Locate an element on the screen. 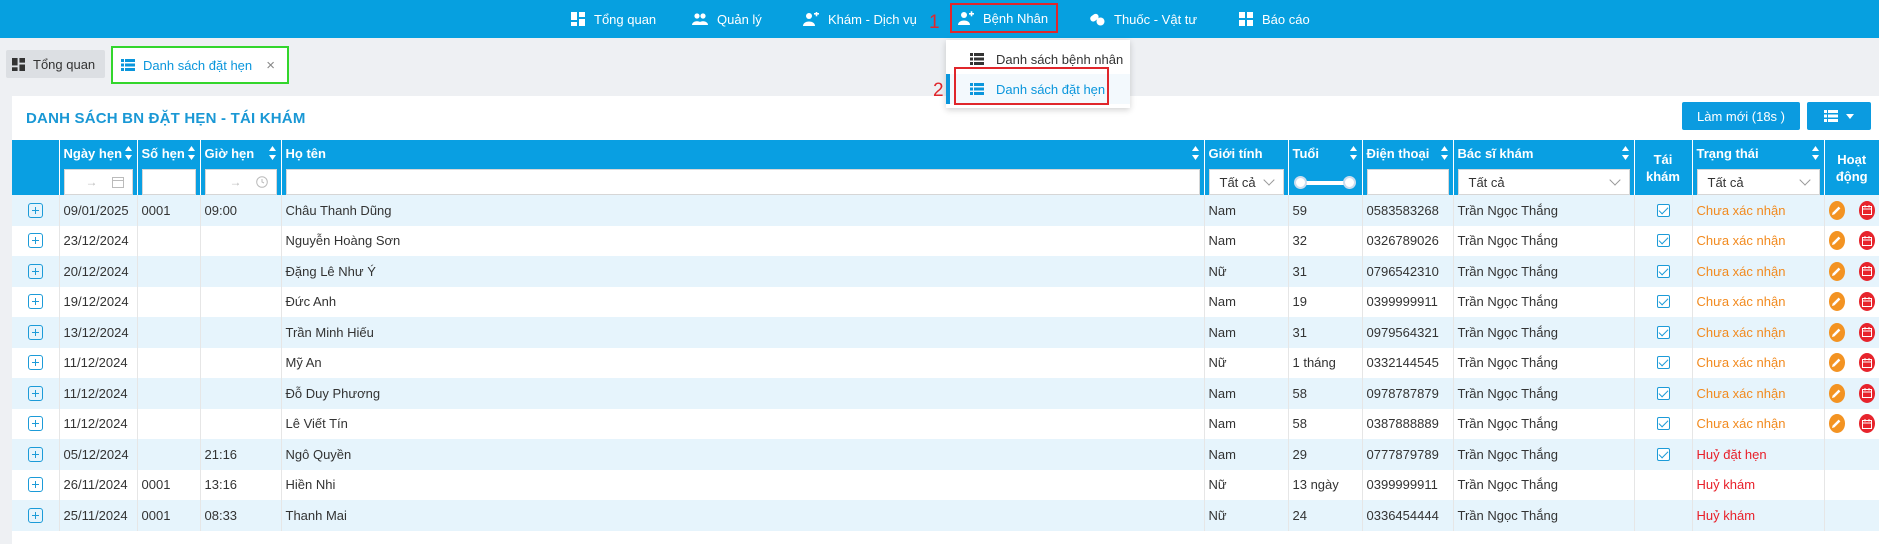  expand-cell is located at coordinates (36, 332).